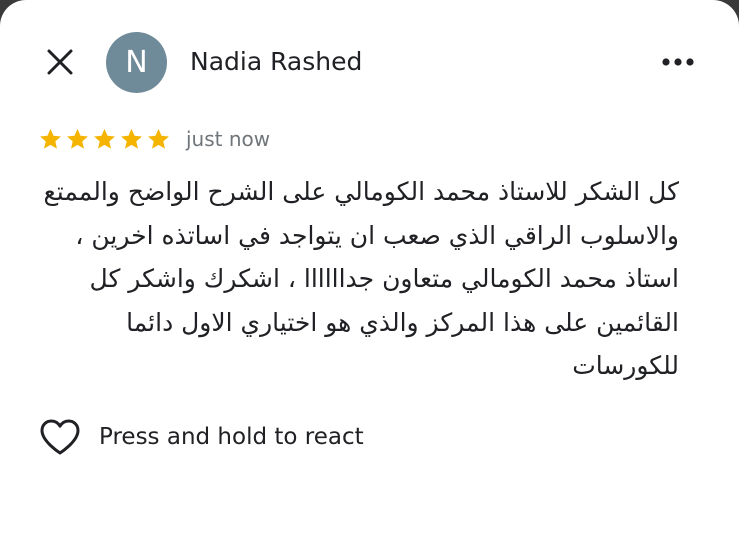 The width and height of the screenshot is (739, 538). Describe the element at coordinates (369, 62) in the screenshot. I see `review-header: N Nadia Rashed` at that location.